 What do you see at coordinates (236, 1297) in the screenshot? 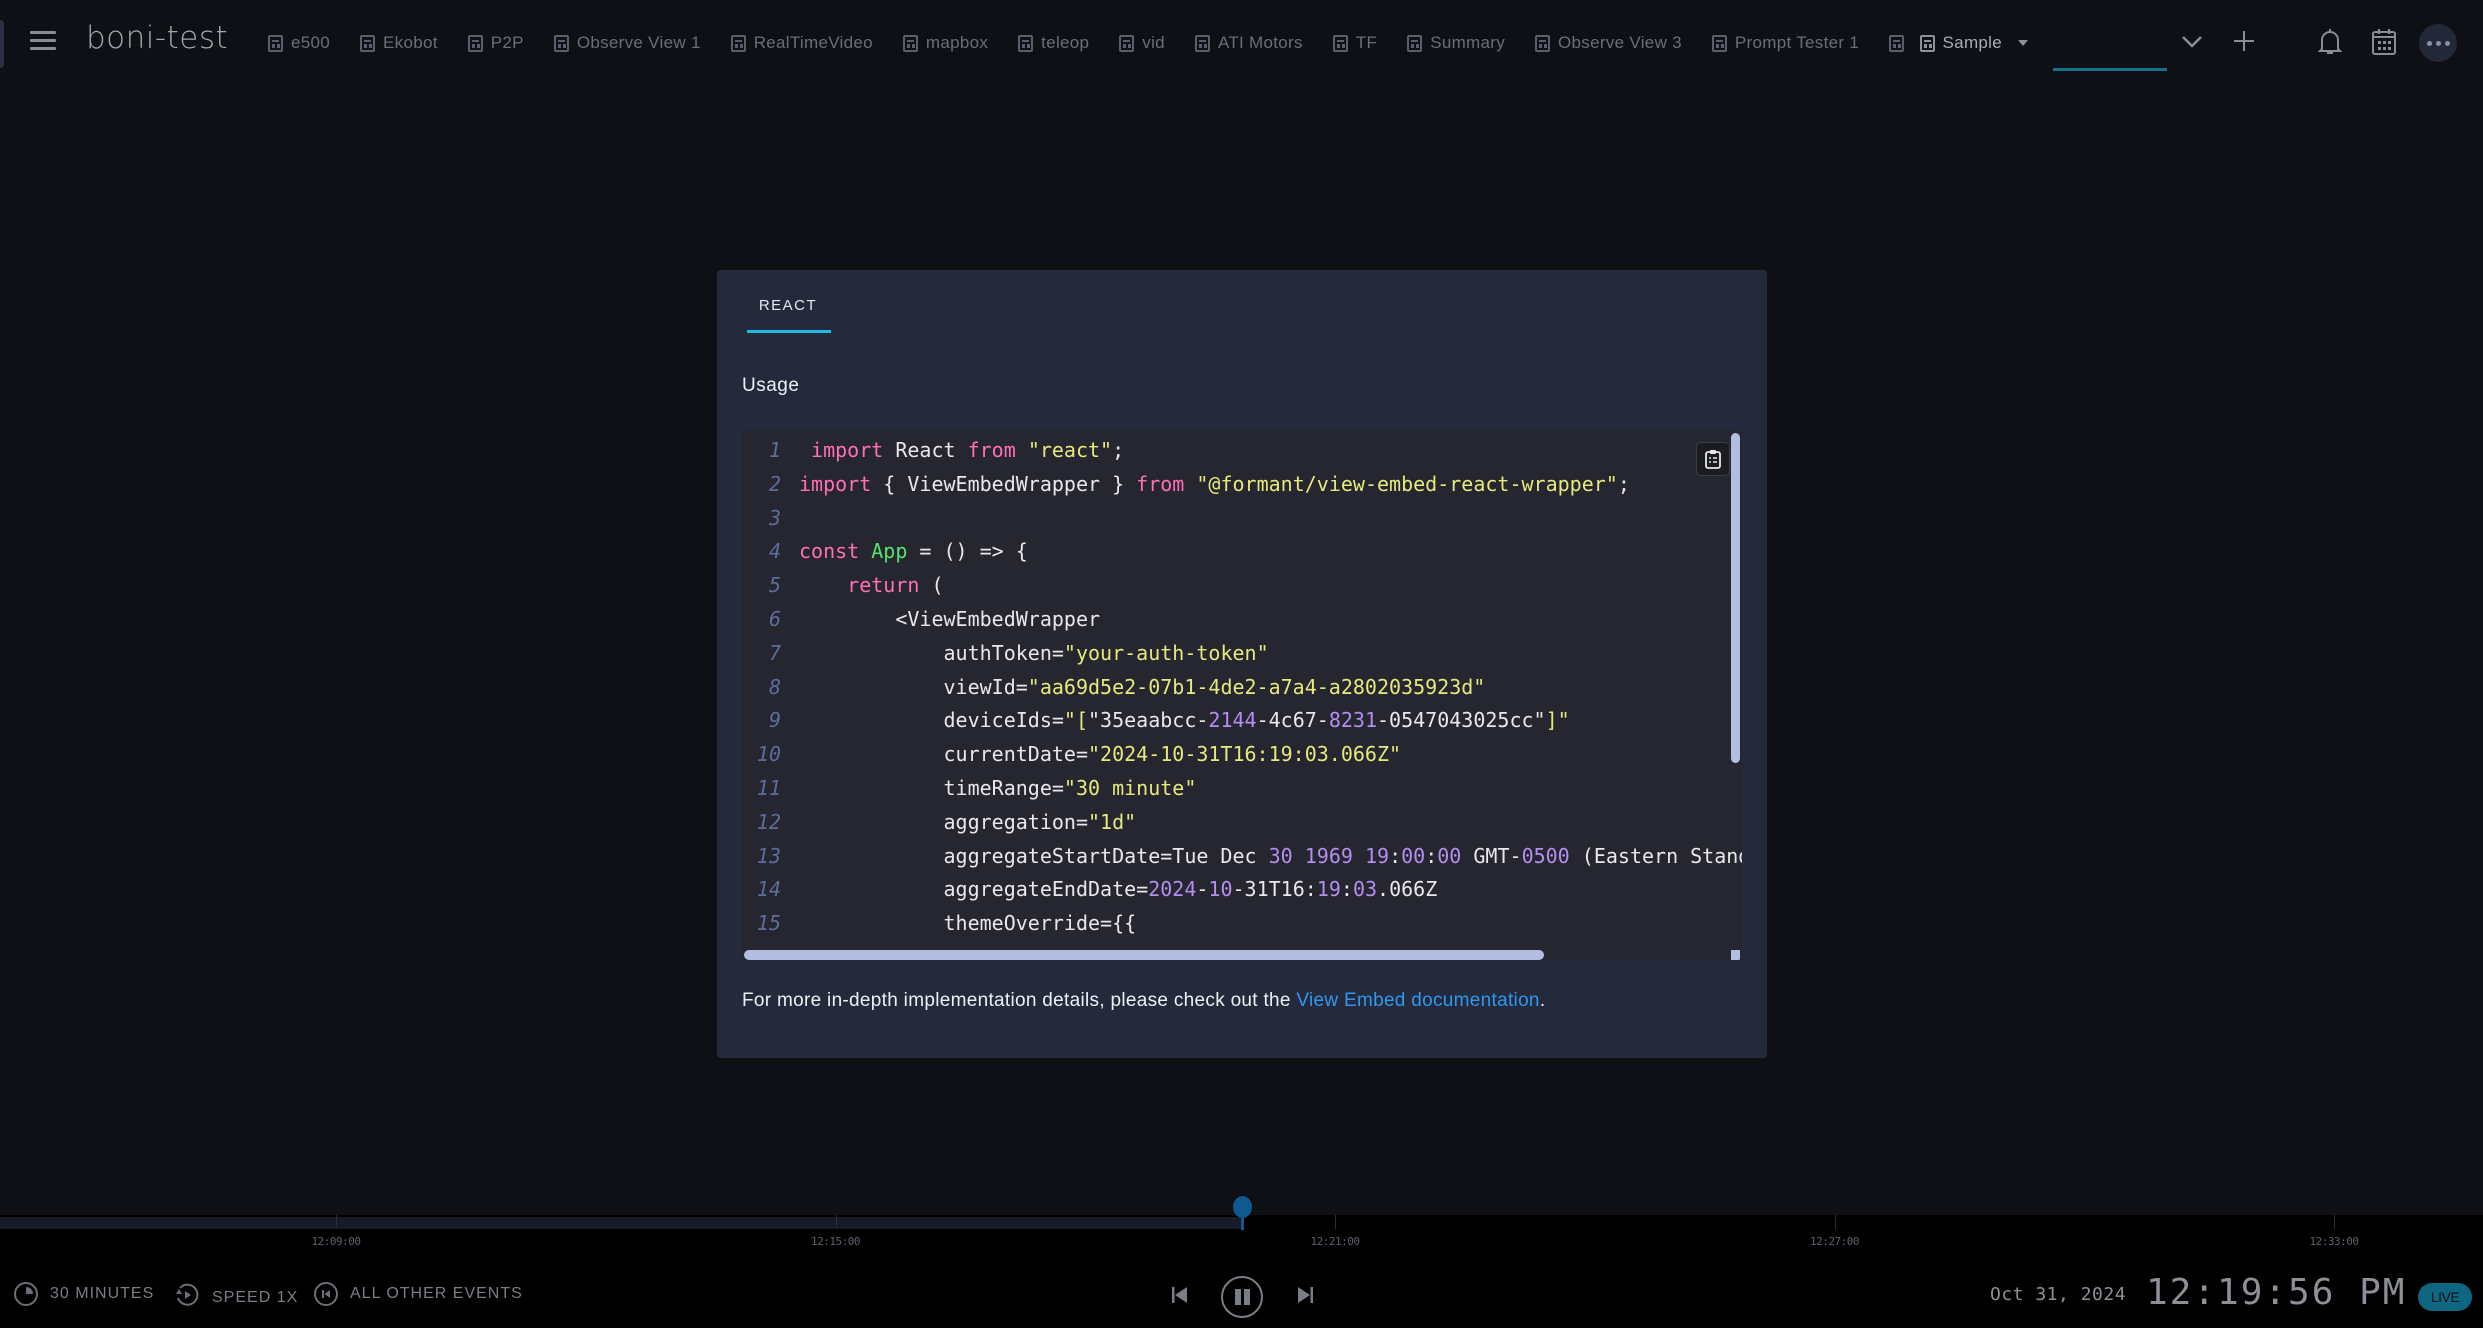
I see `speed-button: SPEED 1X` at bounding box center [236, 1297].